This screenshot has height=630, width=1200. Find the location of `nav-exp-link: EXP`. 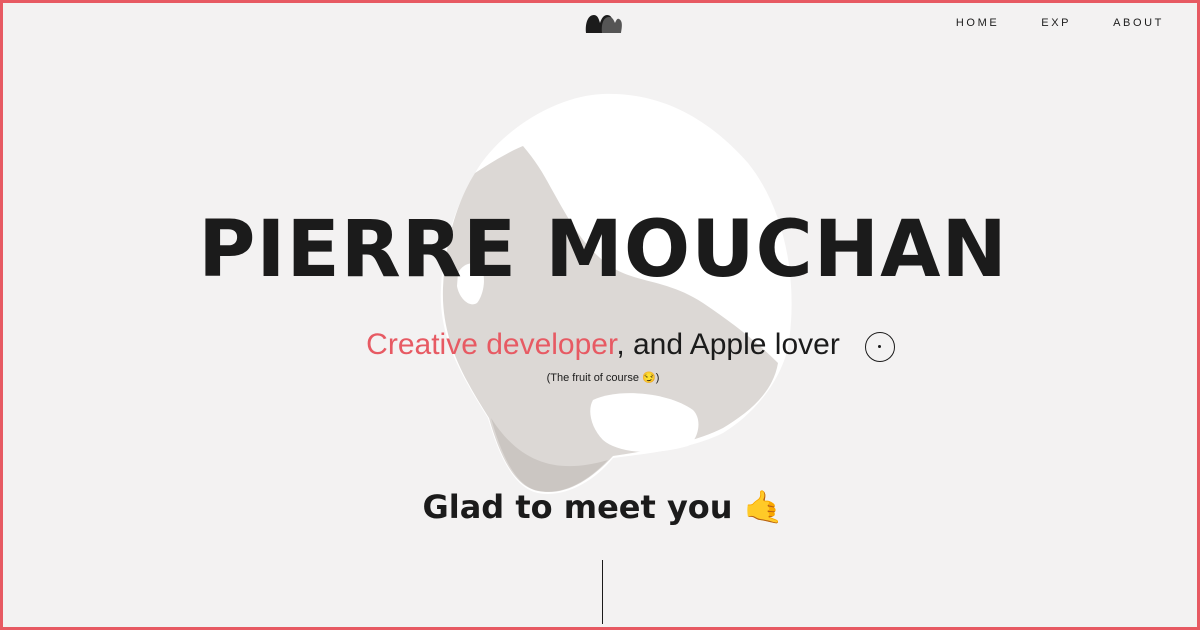

nav-exp-link: EXP is located at coordinates (1056, 23).